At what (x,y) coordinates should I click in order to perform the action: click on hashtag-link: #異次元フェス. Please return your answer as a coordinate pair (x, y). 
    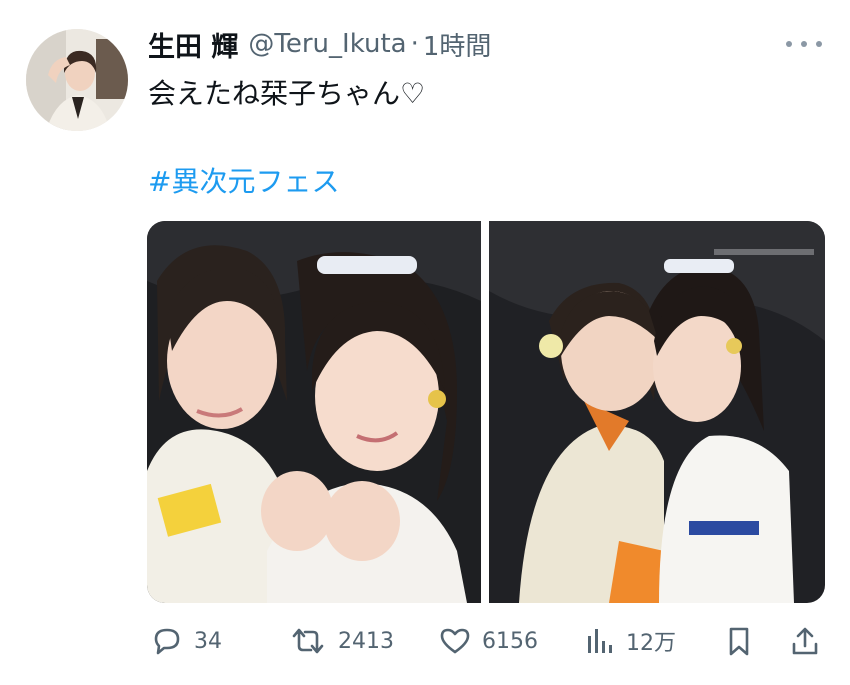
    Looking at the image, I should click on (243, 182).